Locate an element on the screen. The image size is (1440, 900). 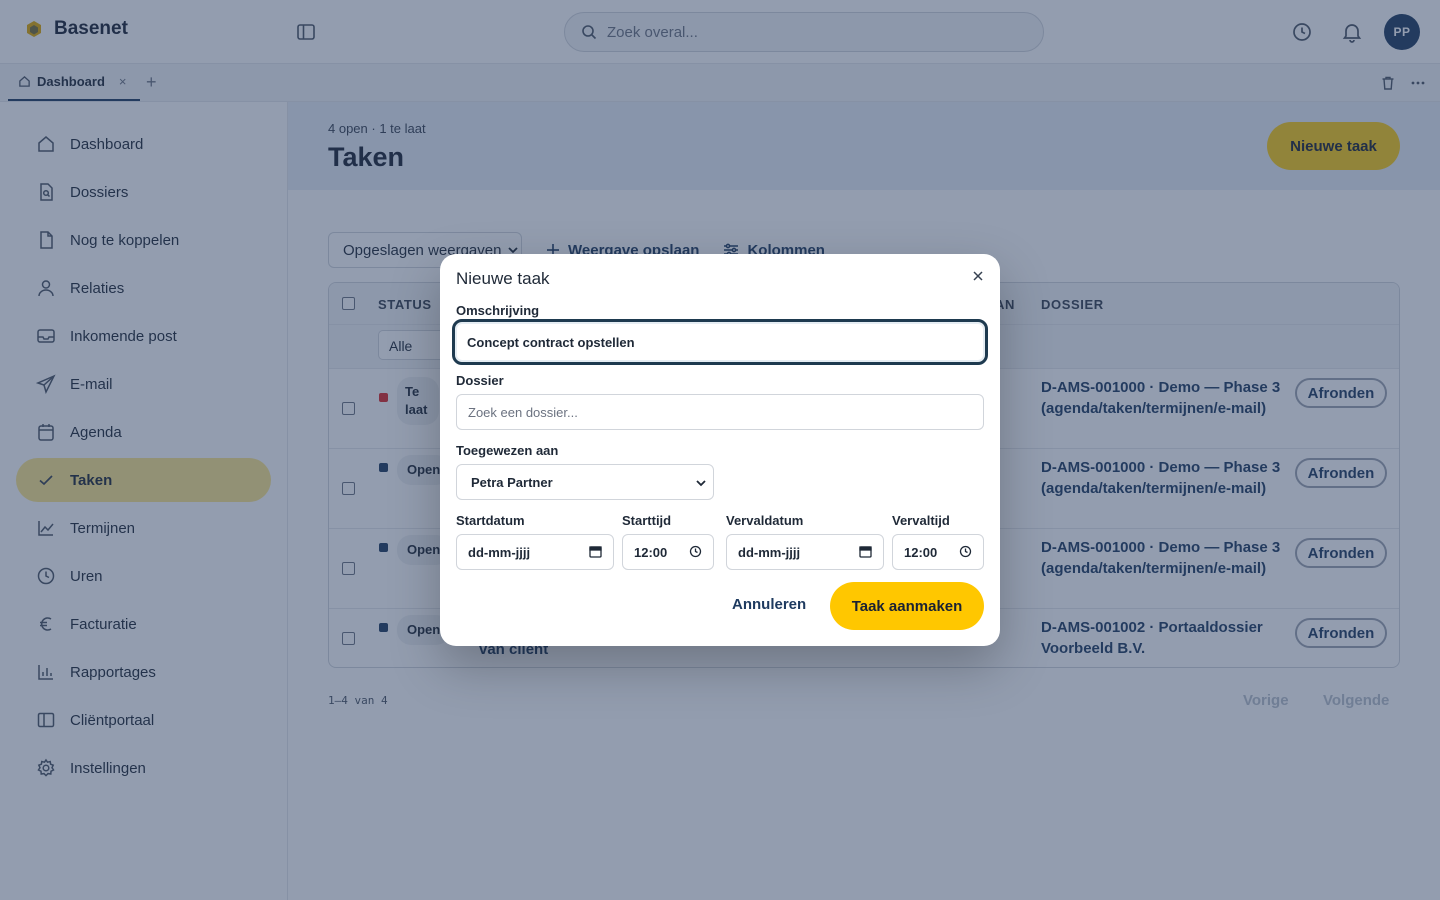
start-date-value: dd-mm-jjjj is located at coordinates (499, 552).